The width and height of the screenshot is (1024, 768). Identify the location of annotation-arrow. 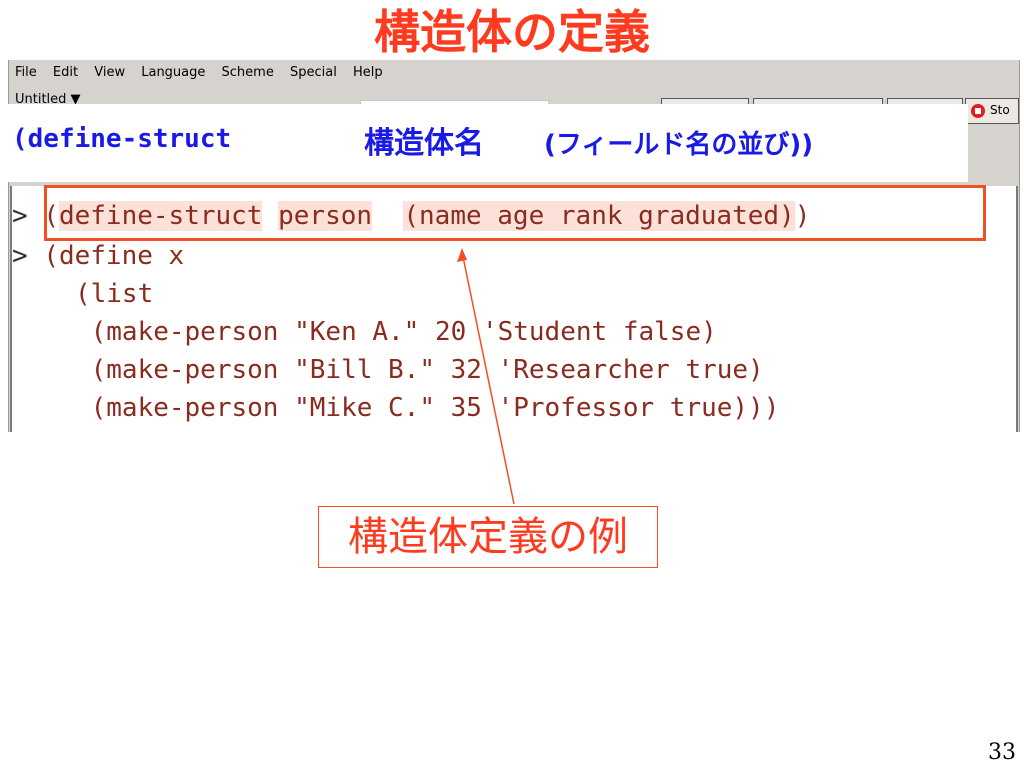
(486, 376).